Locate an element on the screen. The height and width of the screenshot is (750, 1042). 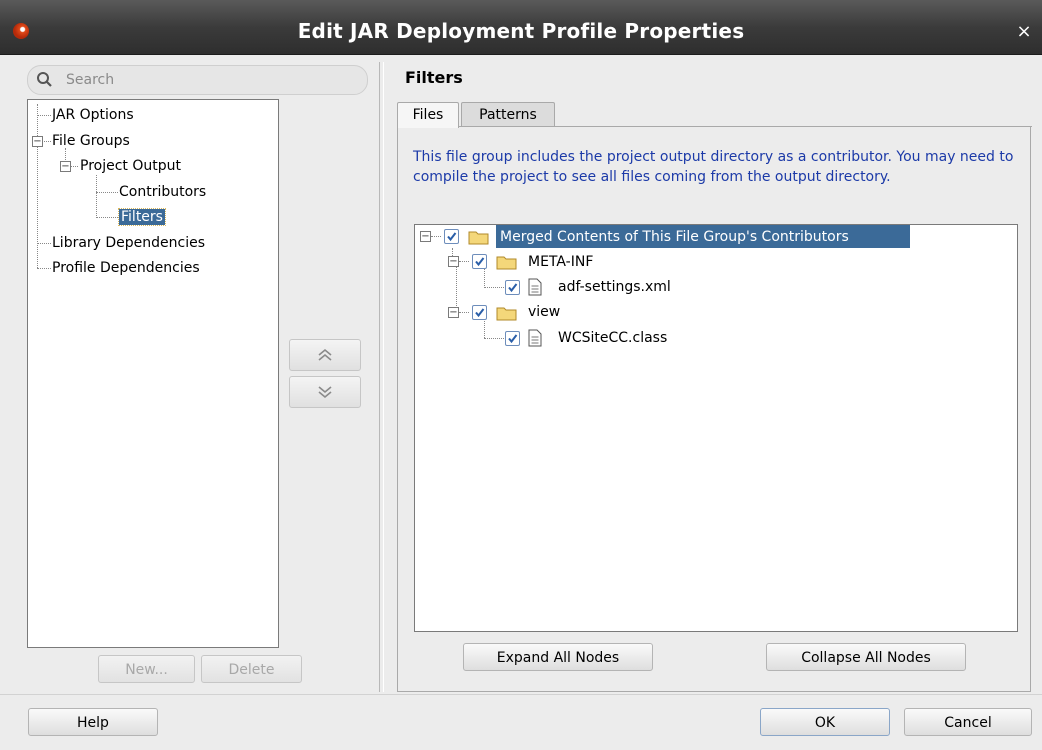
tab-patterns: Patterns is located at coordinates (508, 114).